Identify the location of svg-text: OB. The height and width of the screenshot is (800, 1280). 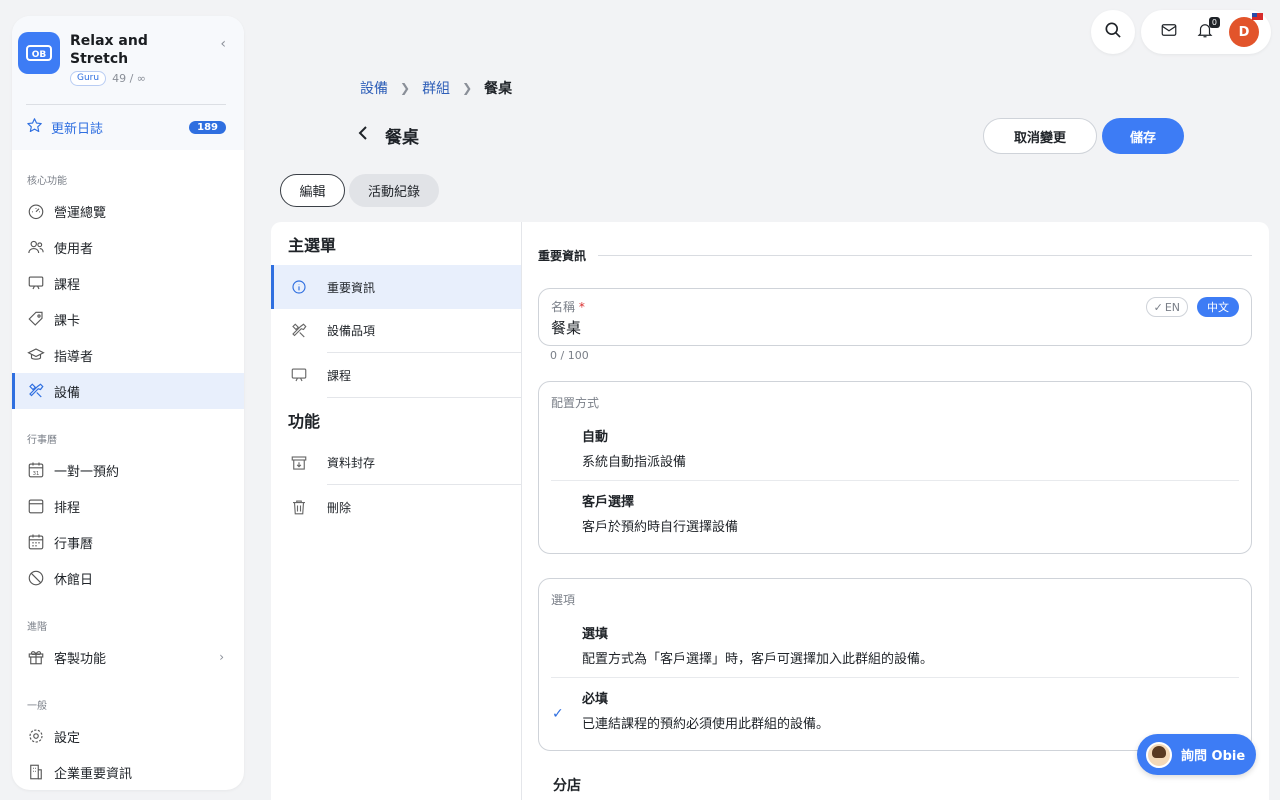
(39, 55).